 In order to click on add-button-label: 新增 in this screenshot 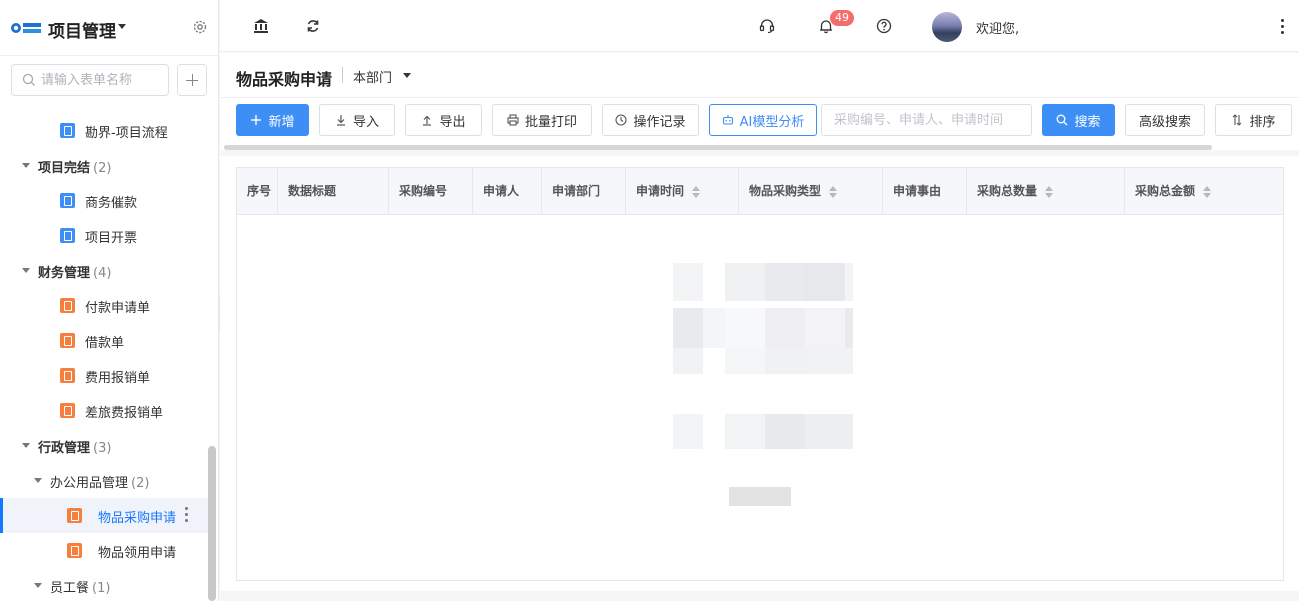, I will do `click(281, 122)`.